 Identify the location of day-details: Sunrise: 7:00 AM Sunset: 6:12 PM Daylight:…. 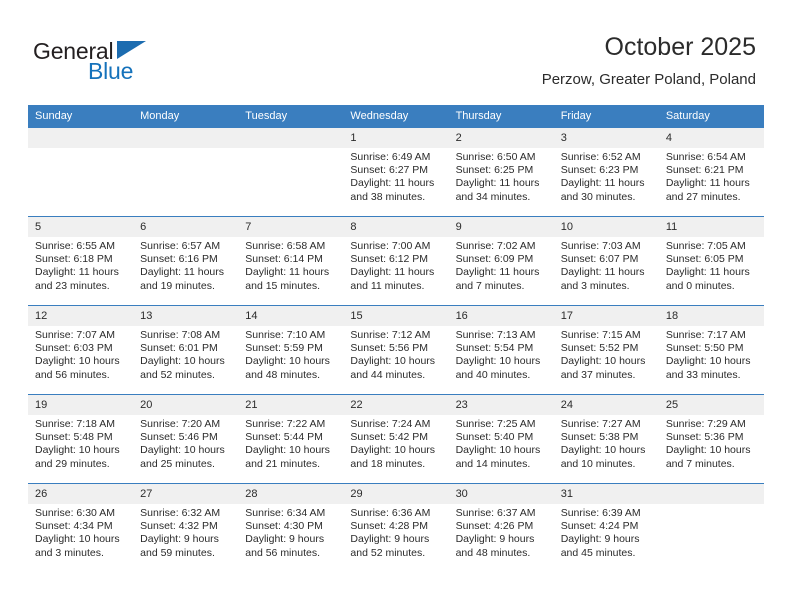
(395, 265).